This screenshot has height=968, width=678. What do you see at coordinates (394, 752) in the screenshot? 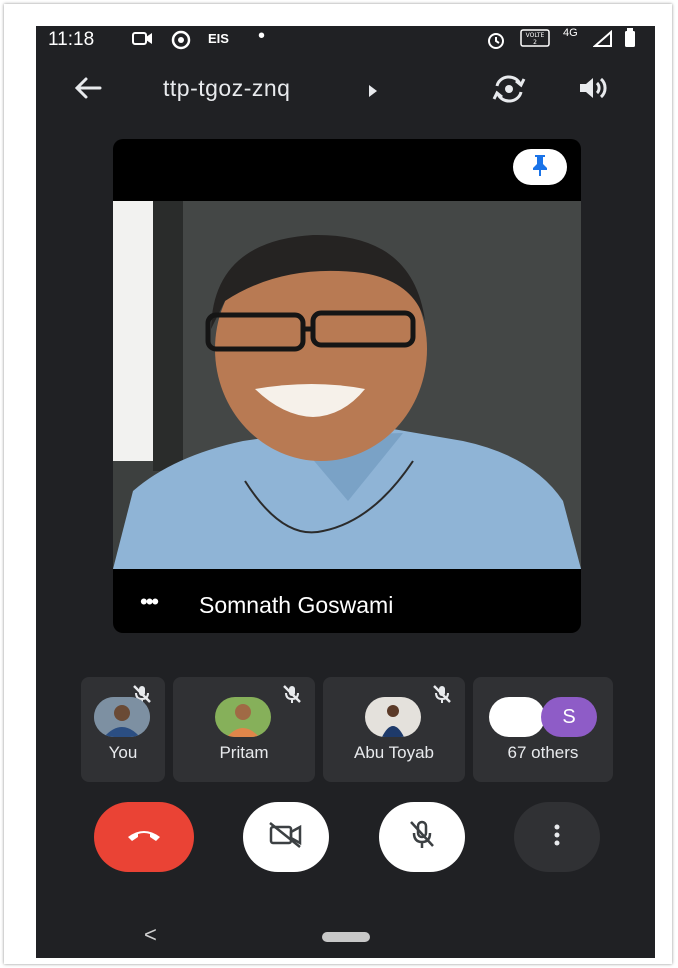
I see `participant-name: Abu Toyab` at bounding box center [394, 752].